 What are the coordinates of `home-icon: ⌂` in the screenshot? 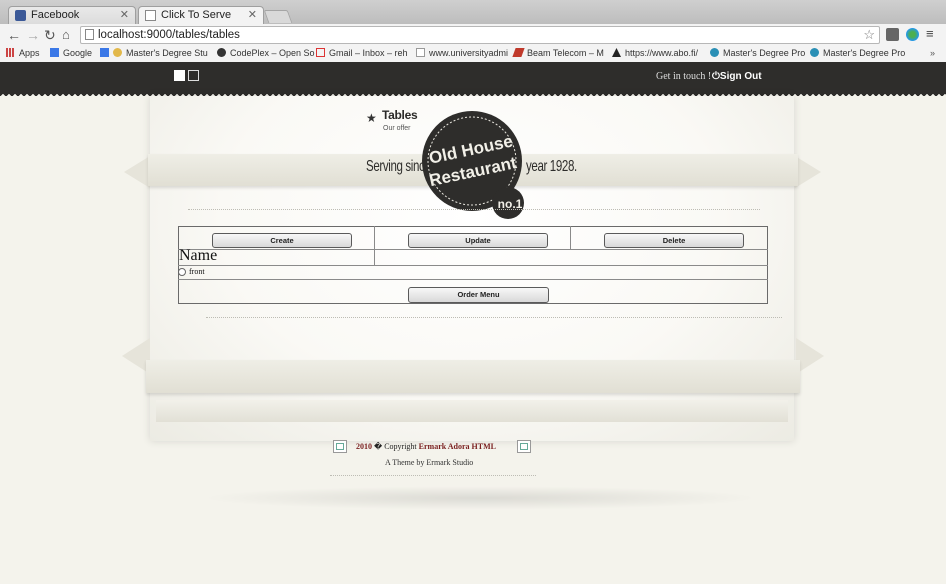 It's located at (66, 35).